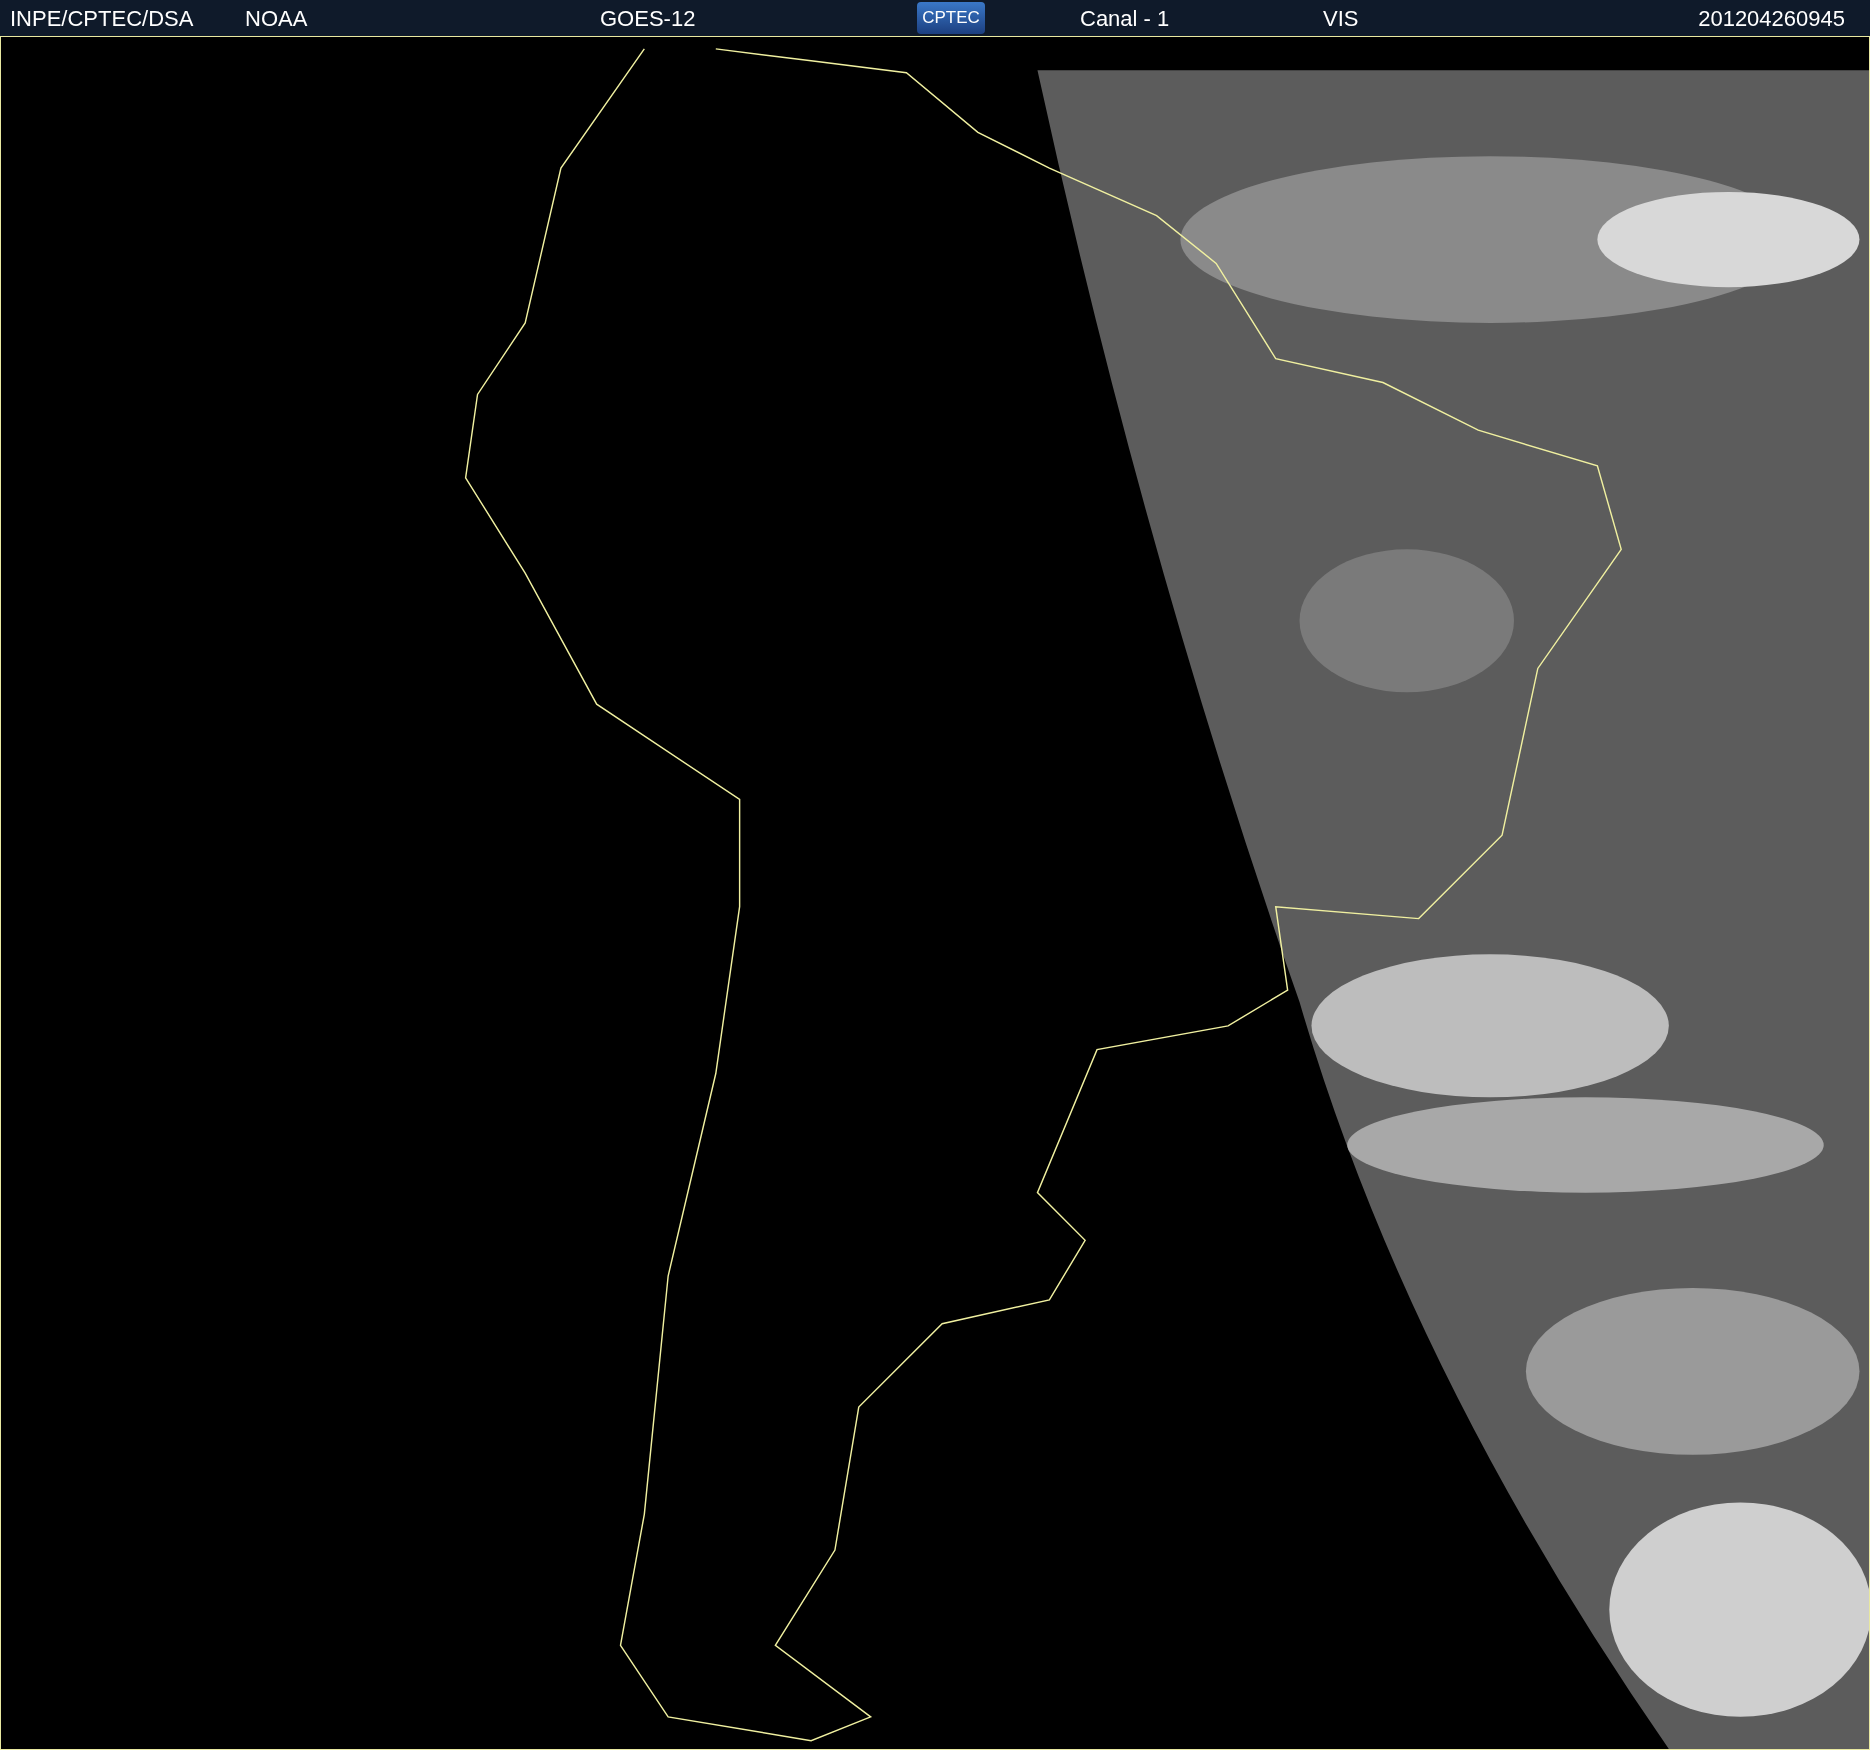  I want to click on channel-label: Canal - 1, so click(1125, 18).